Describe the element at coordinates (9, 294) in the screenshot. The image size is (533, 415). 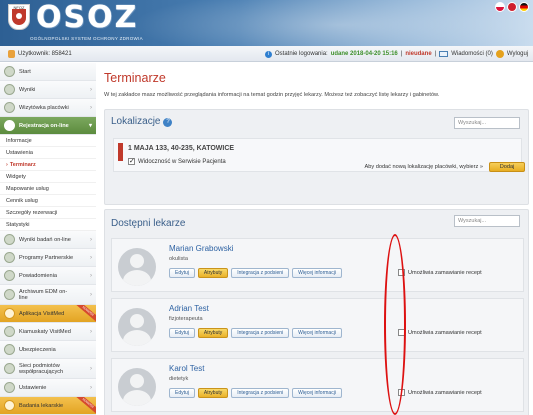
I see `archive-icon` at that location.